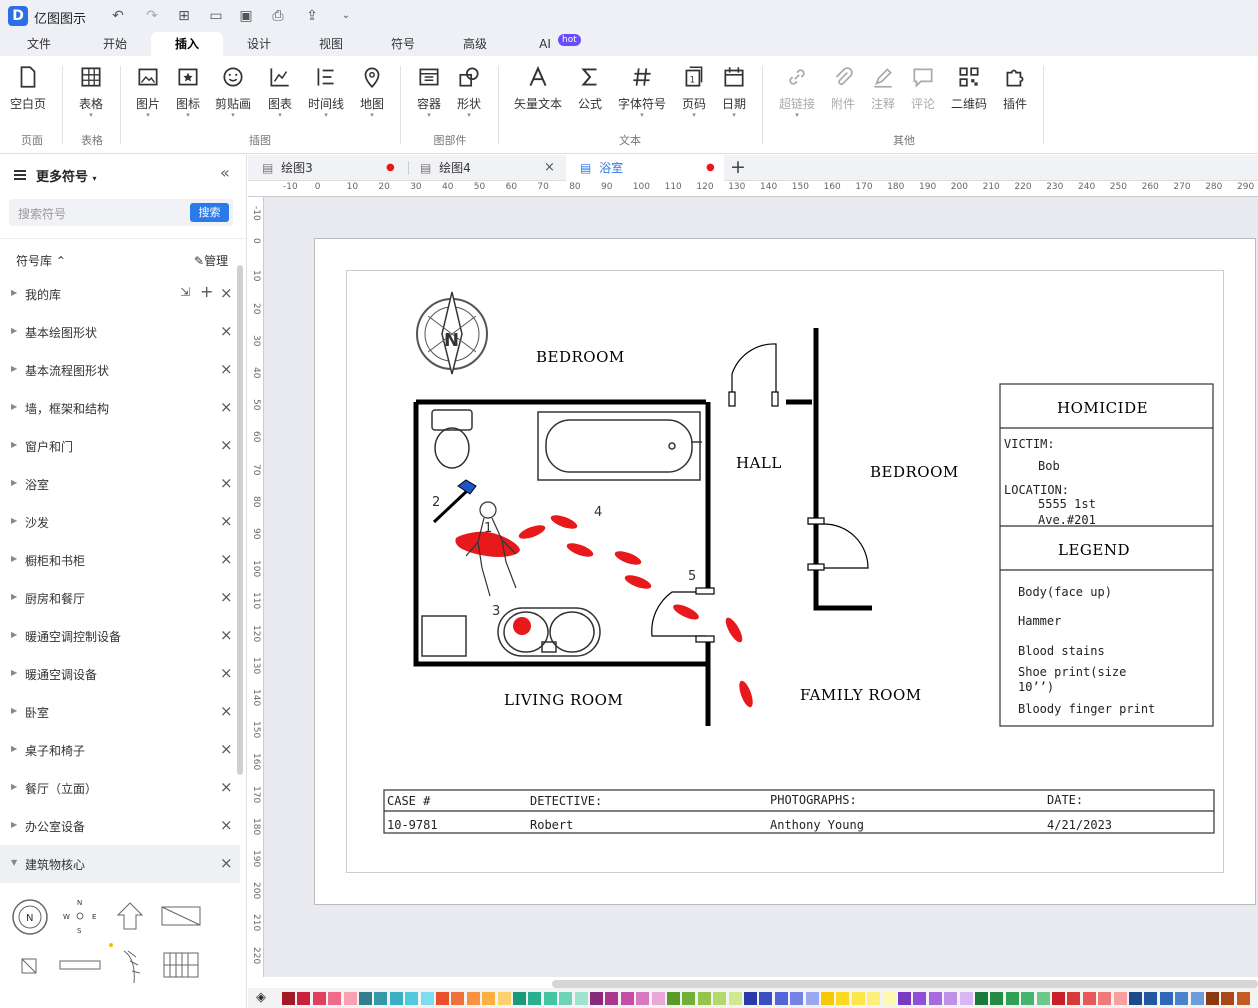 The height and width of the screenshot is (1008, 1258). Describe the element at coordinates (120, 408) in the screenshot. I see `library-item: ▶ 墙，框架和结构 ×` at that location.